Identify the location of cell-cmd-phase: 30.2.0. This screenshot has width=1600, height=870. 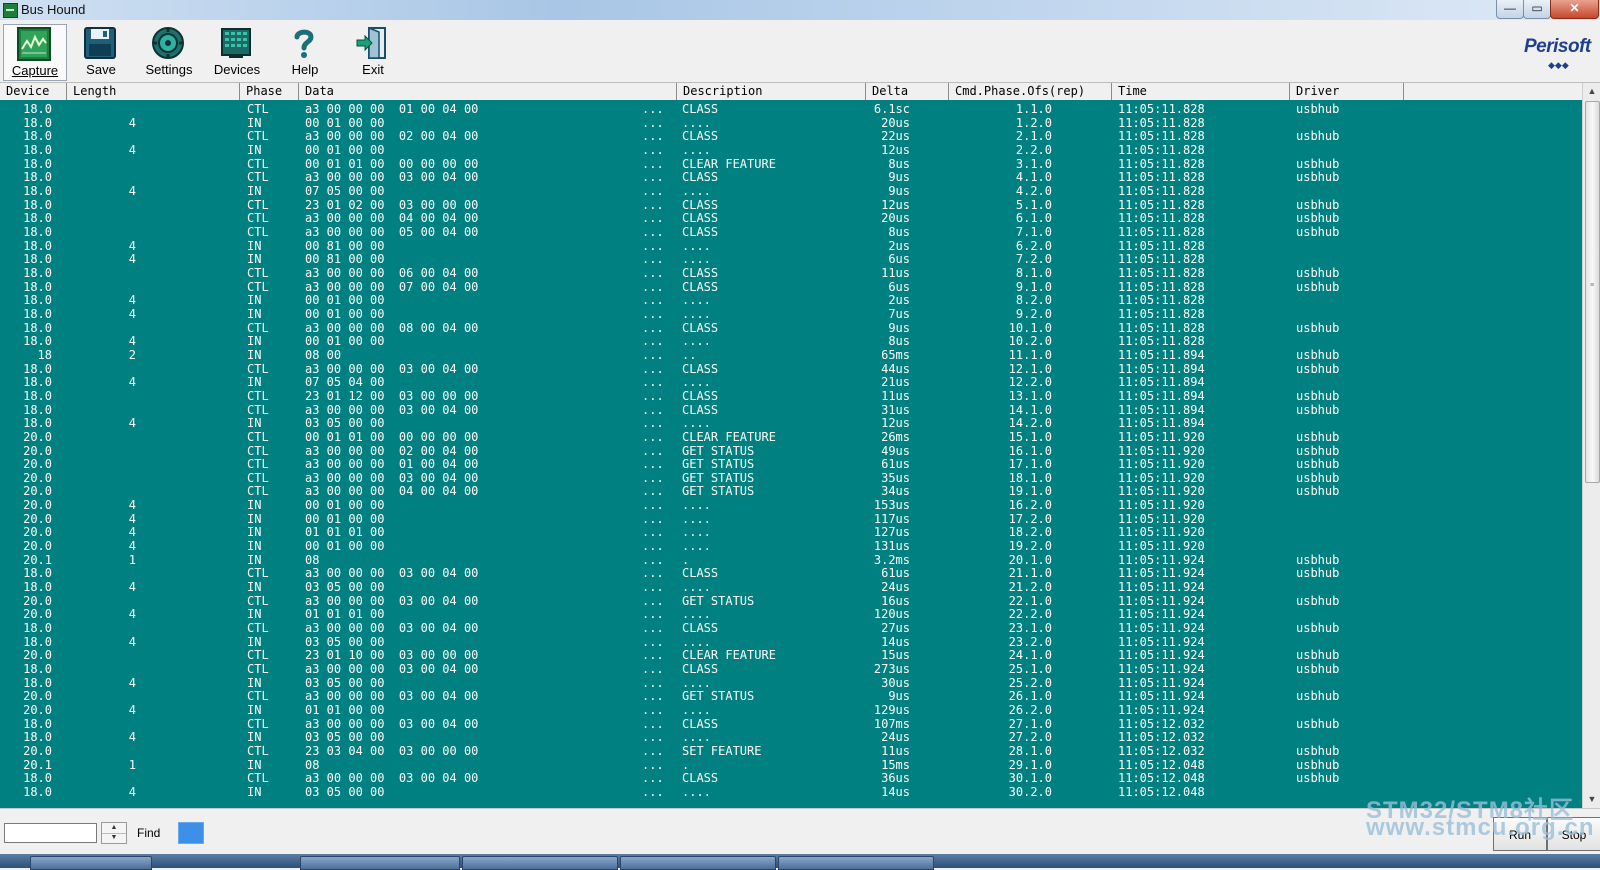
(1030, 792).